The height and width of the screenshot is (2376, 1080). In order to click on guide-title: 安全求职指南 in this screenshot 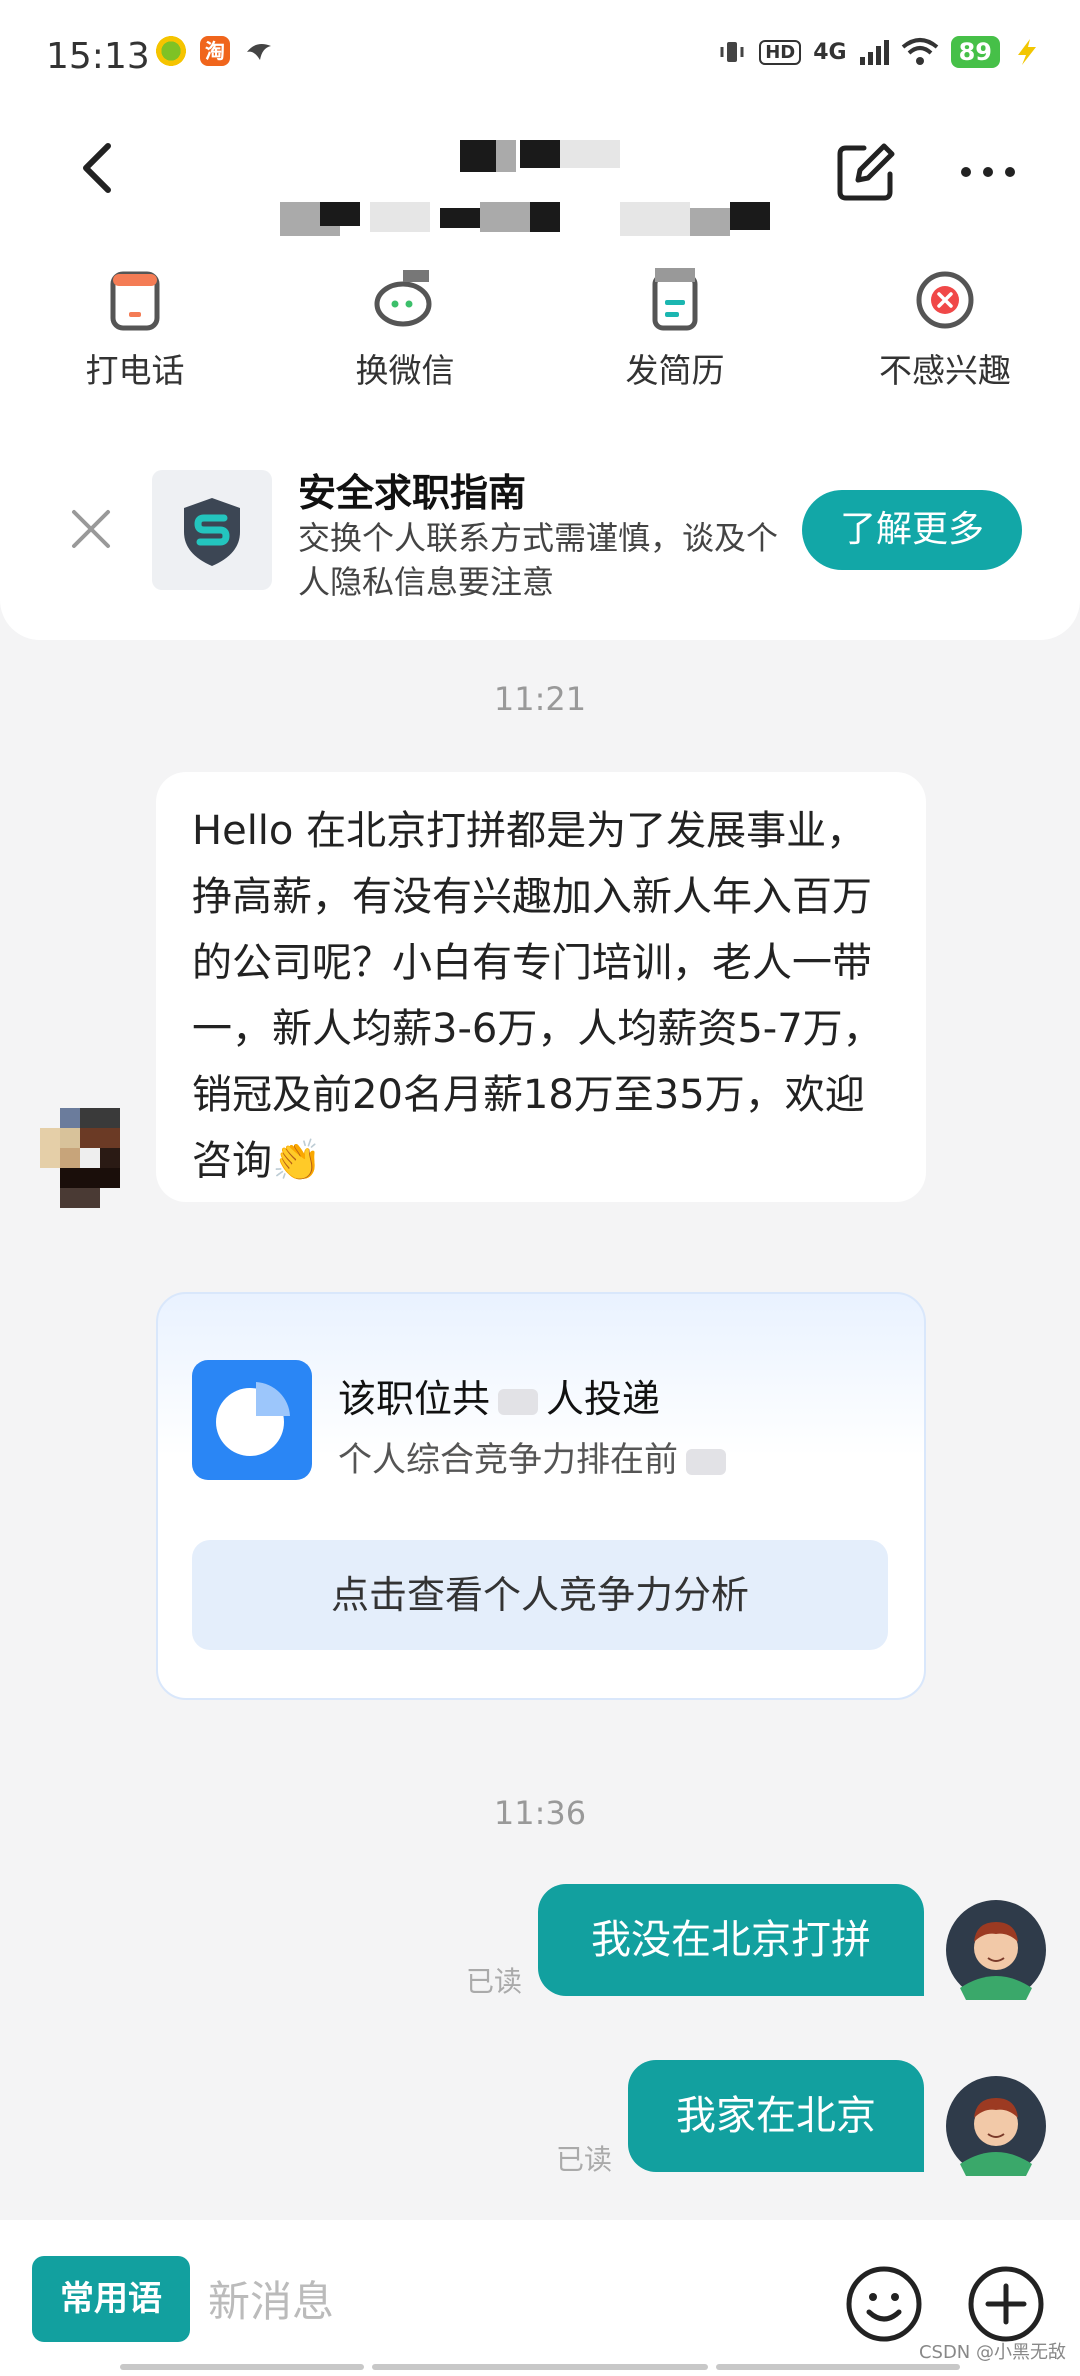, I will do `click(412, 493)`.